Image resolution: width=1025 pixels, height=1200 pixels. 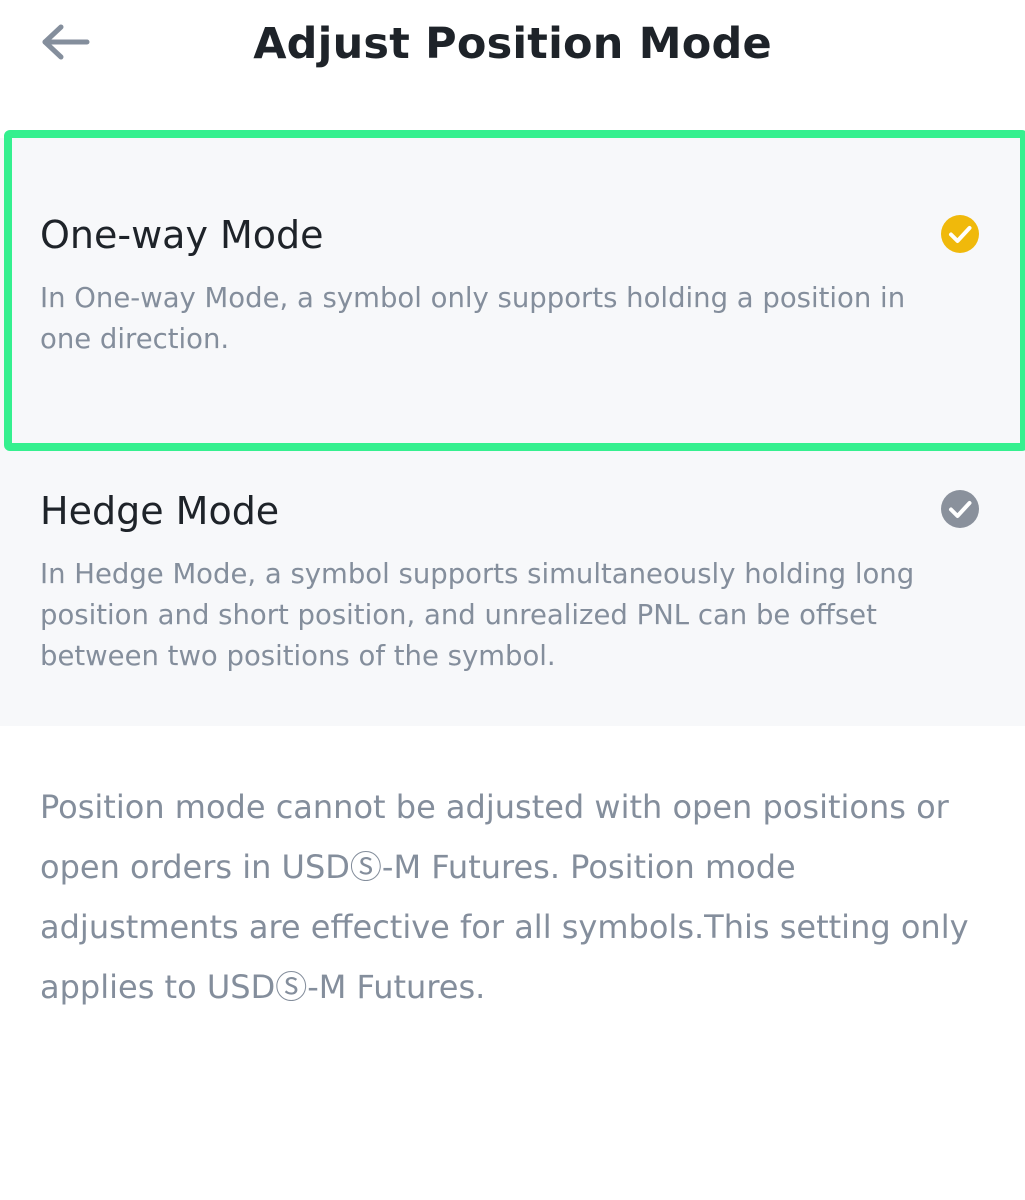 What do you see at coordinates (182, 235) in the screenshot?
I see `option-title: One-way Mode` at bounding box center [182, 235].